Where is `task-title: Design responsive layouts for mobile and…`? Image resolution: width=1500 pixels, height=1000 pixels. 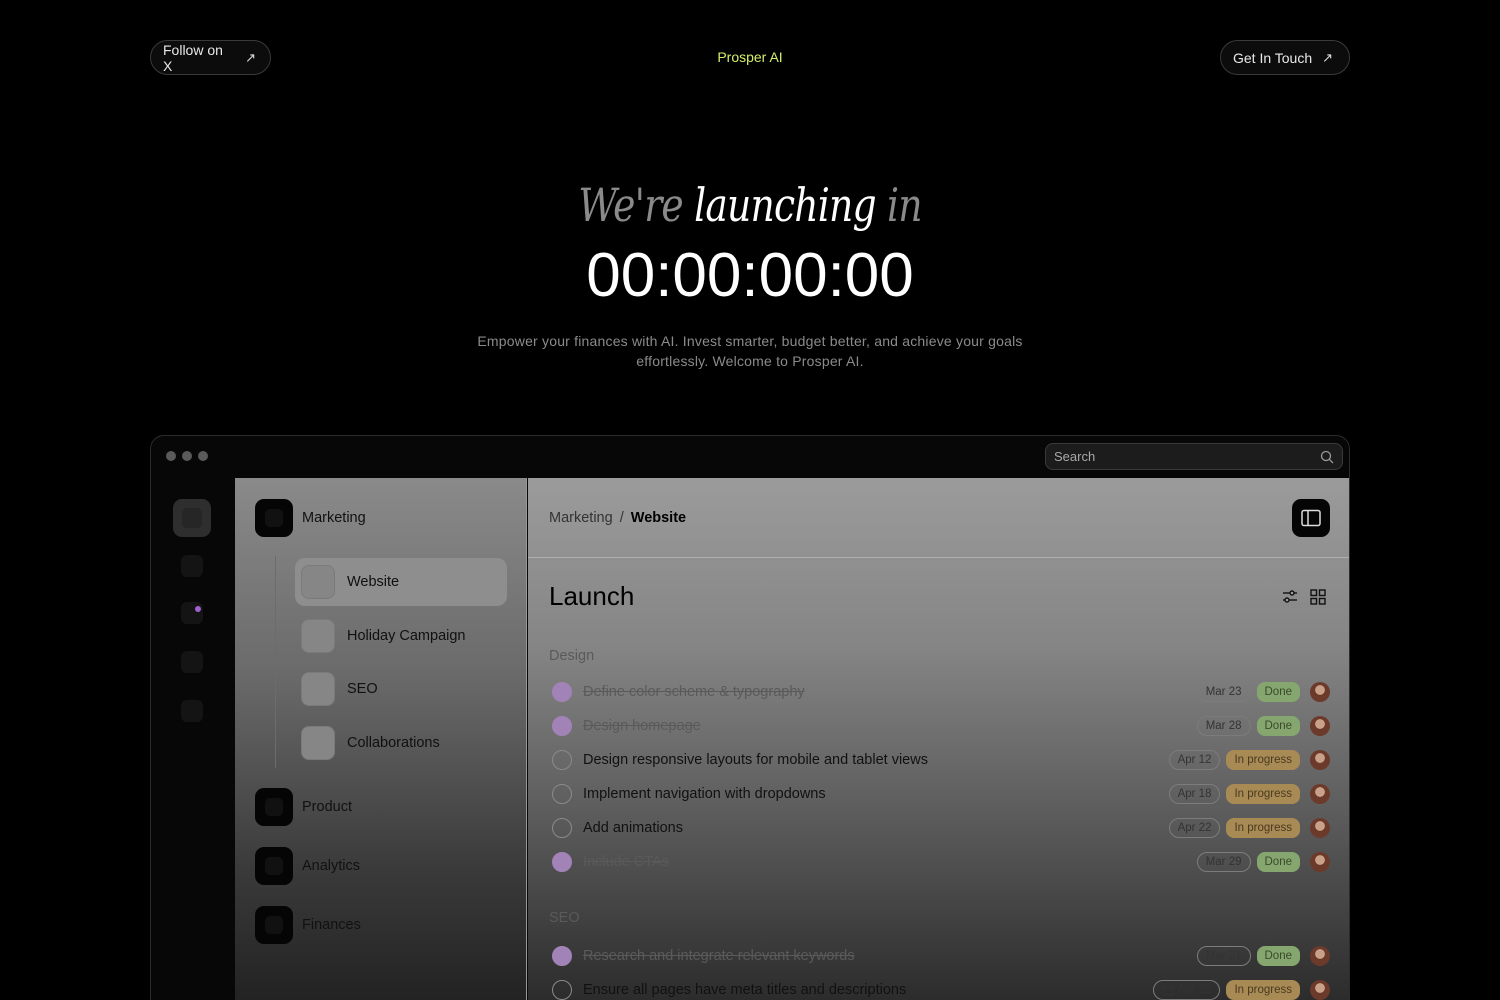 task-title: Design responsive layouts for mobile and… is located at coordinates (755, 760).